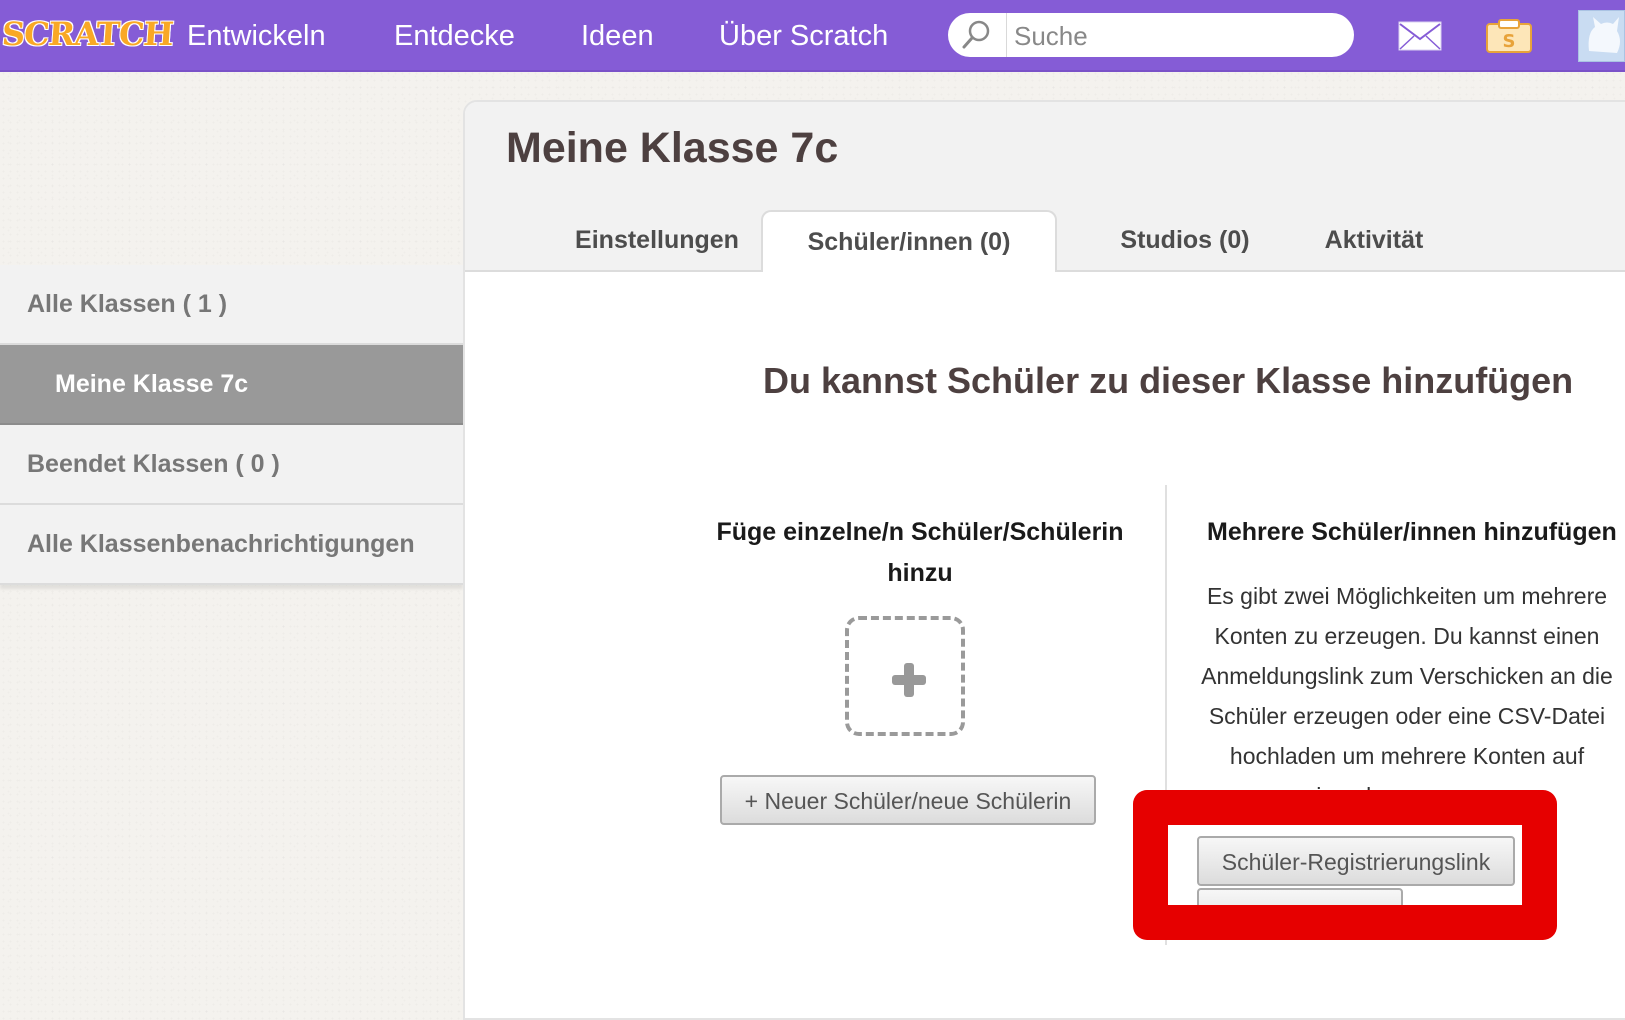 This screenshot has width=1625, height=1020. Describe the element at coordinates (1174, 36) in the screenshot. I see `search-input` at that location.